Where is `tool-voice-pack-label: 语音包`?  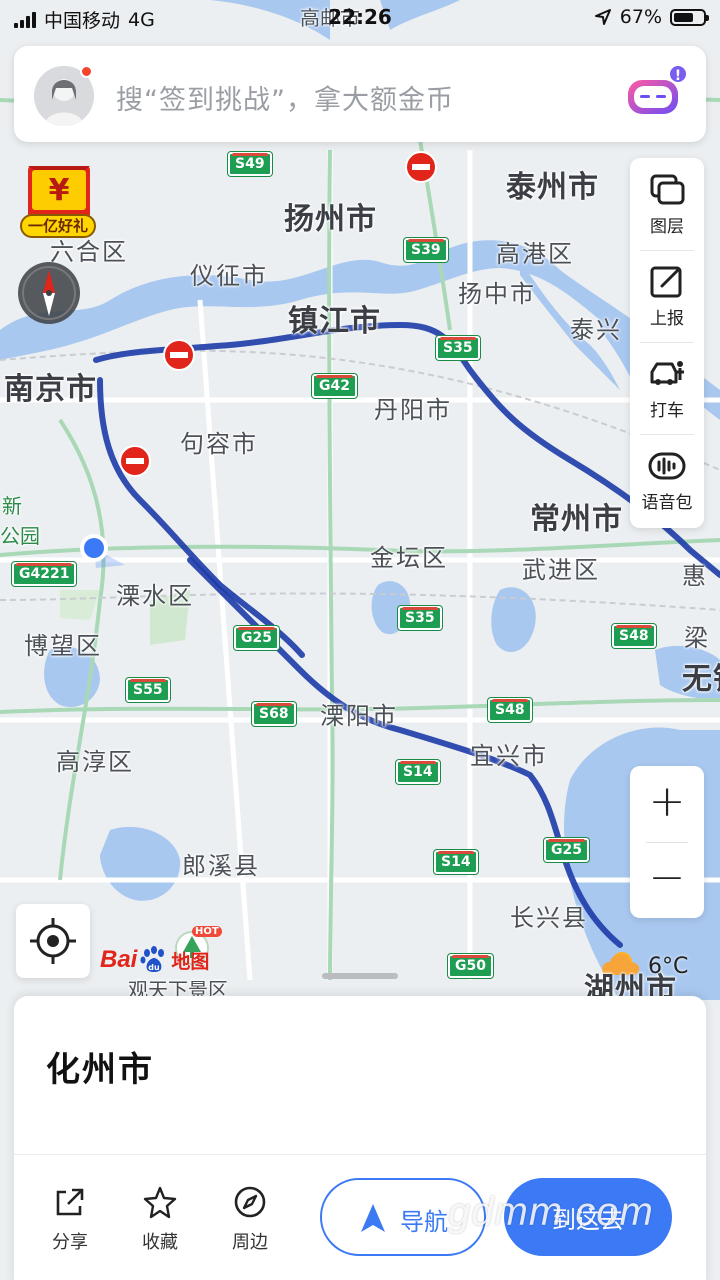 tool-voice-pack-label: 语音包 is located at coordinates (667, 503).